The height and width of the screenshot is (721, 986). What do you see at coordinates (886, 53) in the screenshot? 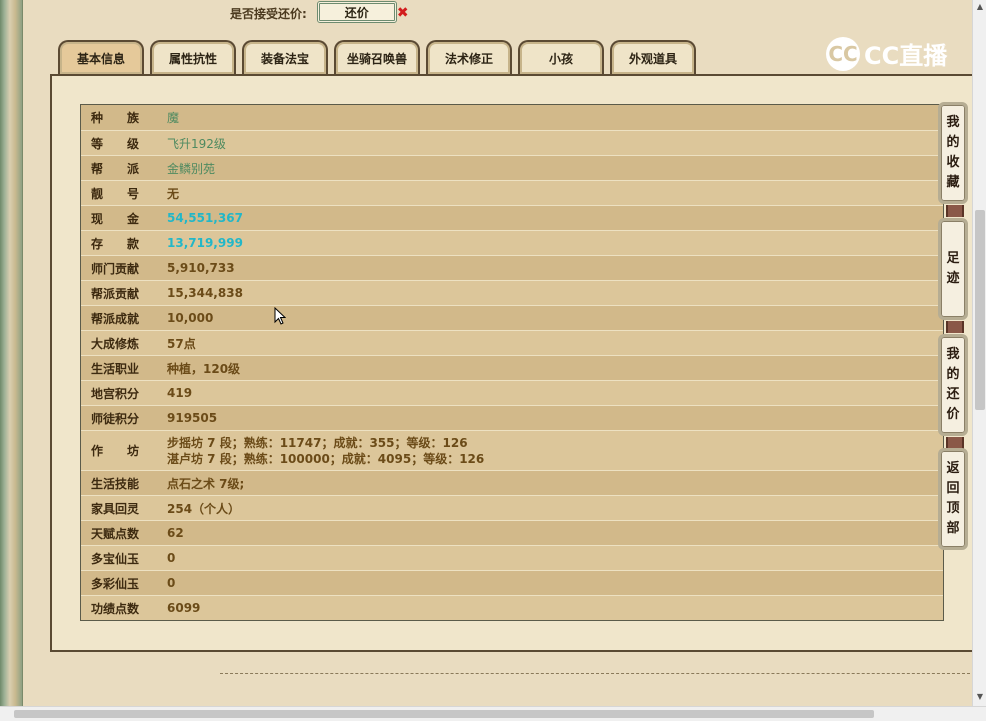
I see `cc-live-watermark: CC CC直播` at bounding box center [886, 53].